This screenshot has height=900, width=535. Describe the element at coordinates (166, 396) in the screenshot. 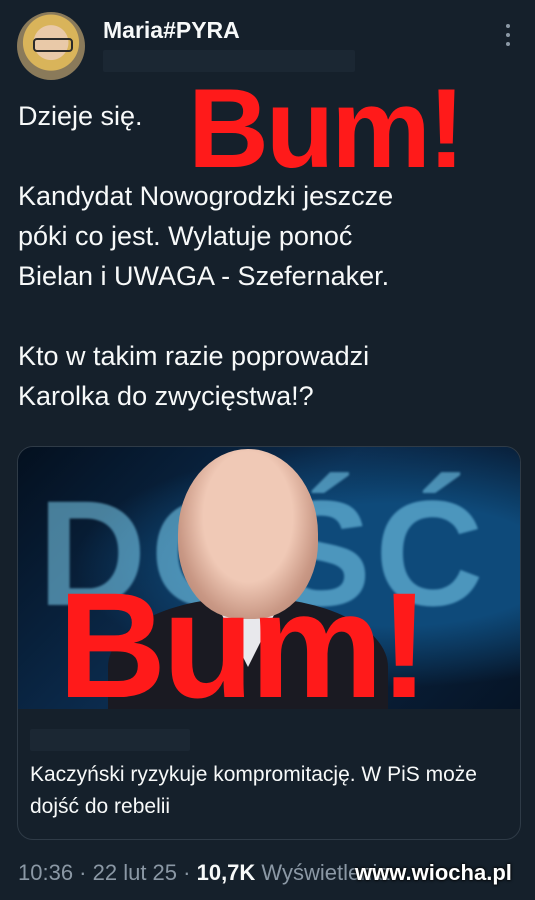

I see `tweet-line: Karolka do zwycięstwa!?` at that location.